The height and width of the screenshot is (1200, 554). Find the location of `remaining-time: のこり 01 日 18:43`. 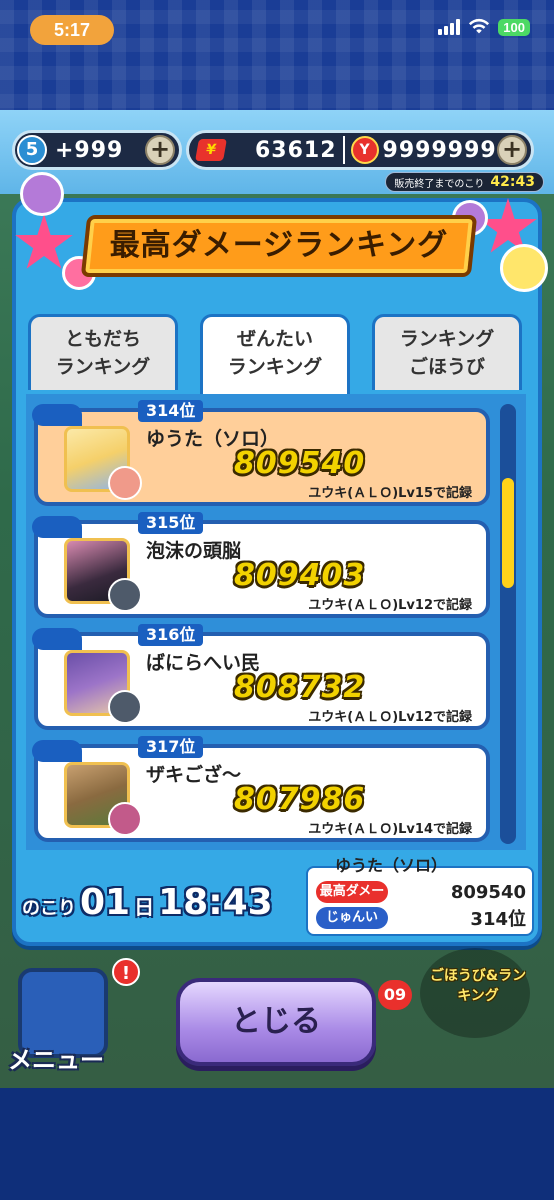

remaining-time: のこり 01 日 18:43 is located at coordinates (147, 902).